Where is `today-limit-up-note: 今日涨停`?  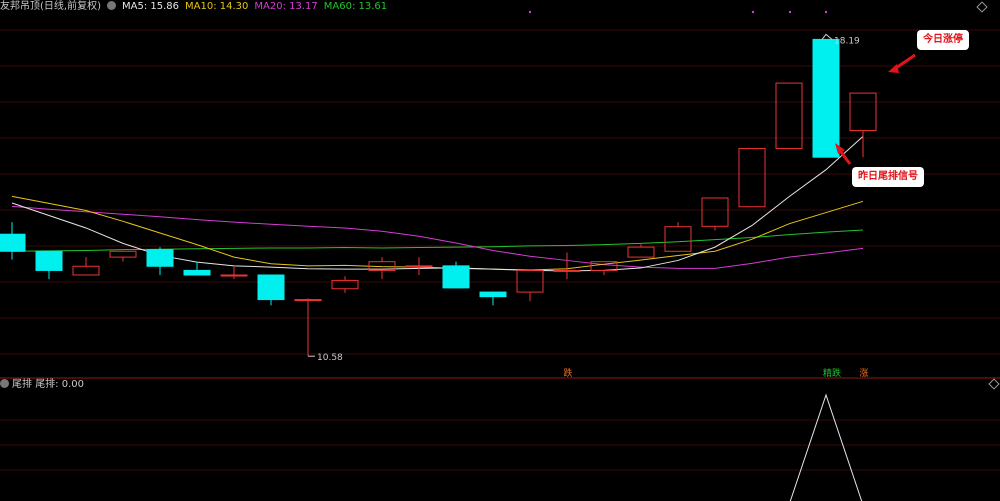
today-limit-up-note: 今日涨停 is located at coordinates (943, 40).